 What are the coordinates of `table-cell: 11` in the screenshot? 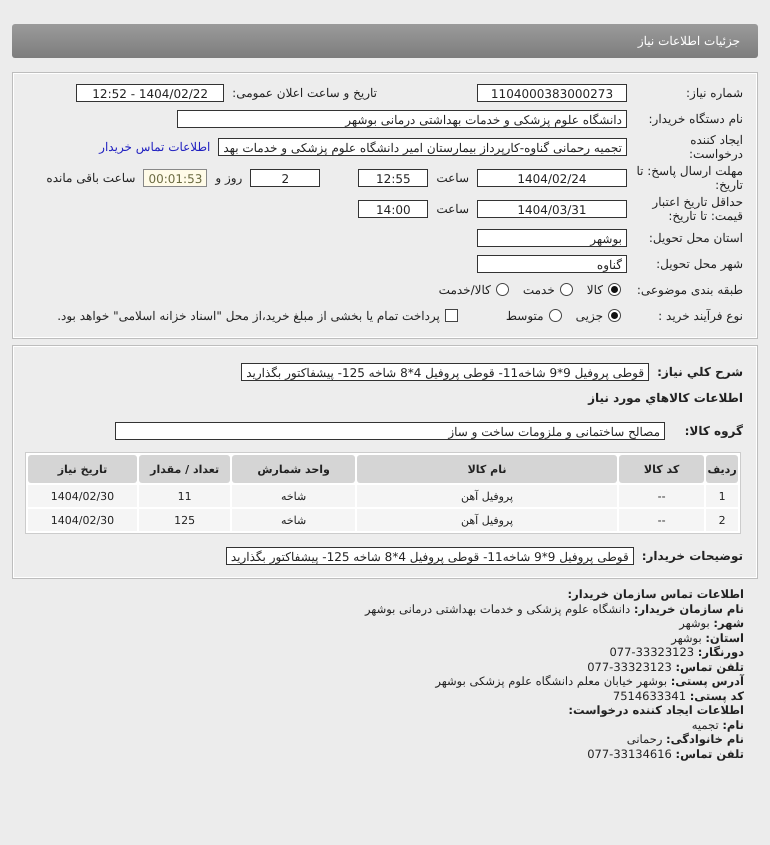 It's located at (184, 496).